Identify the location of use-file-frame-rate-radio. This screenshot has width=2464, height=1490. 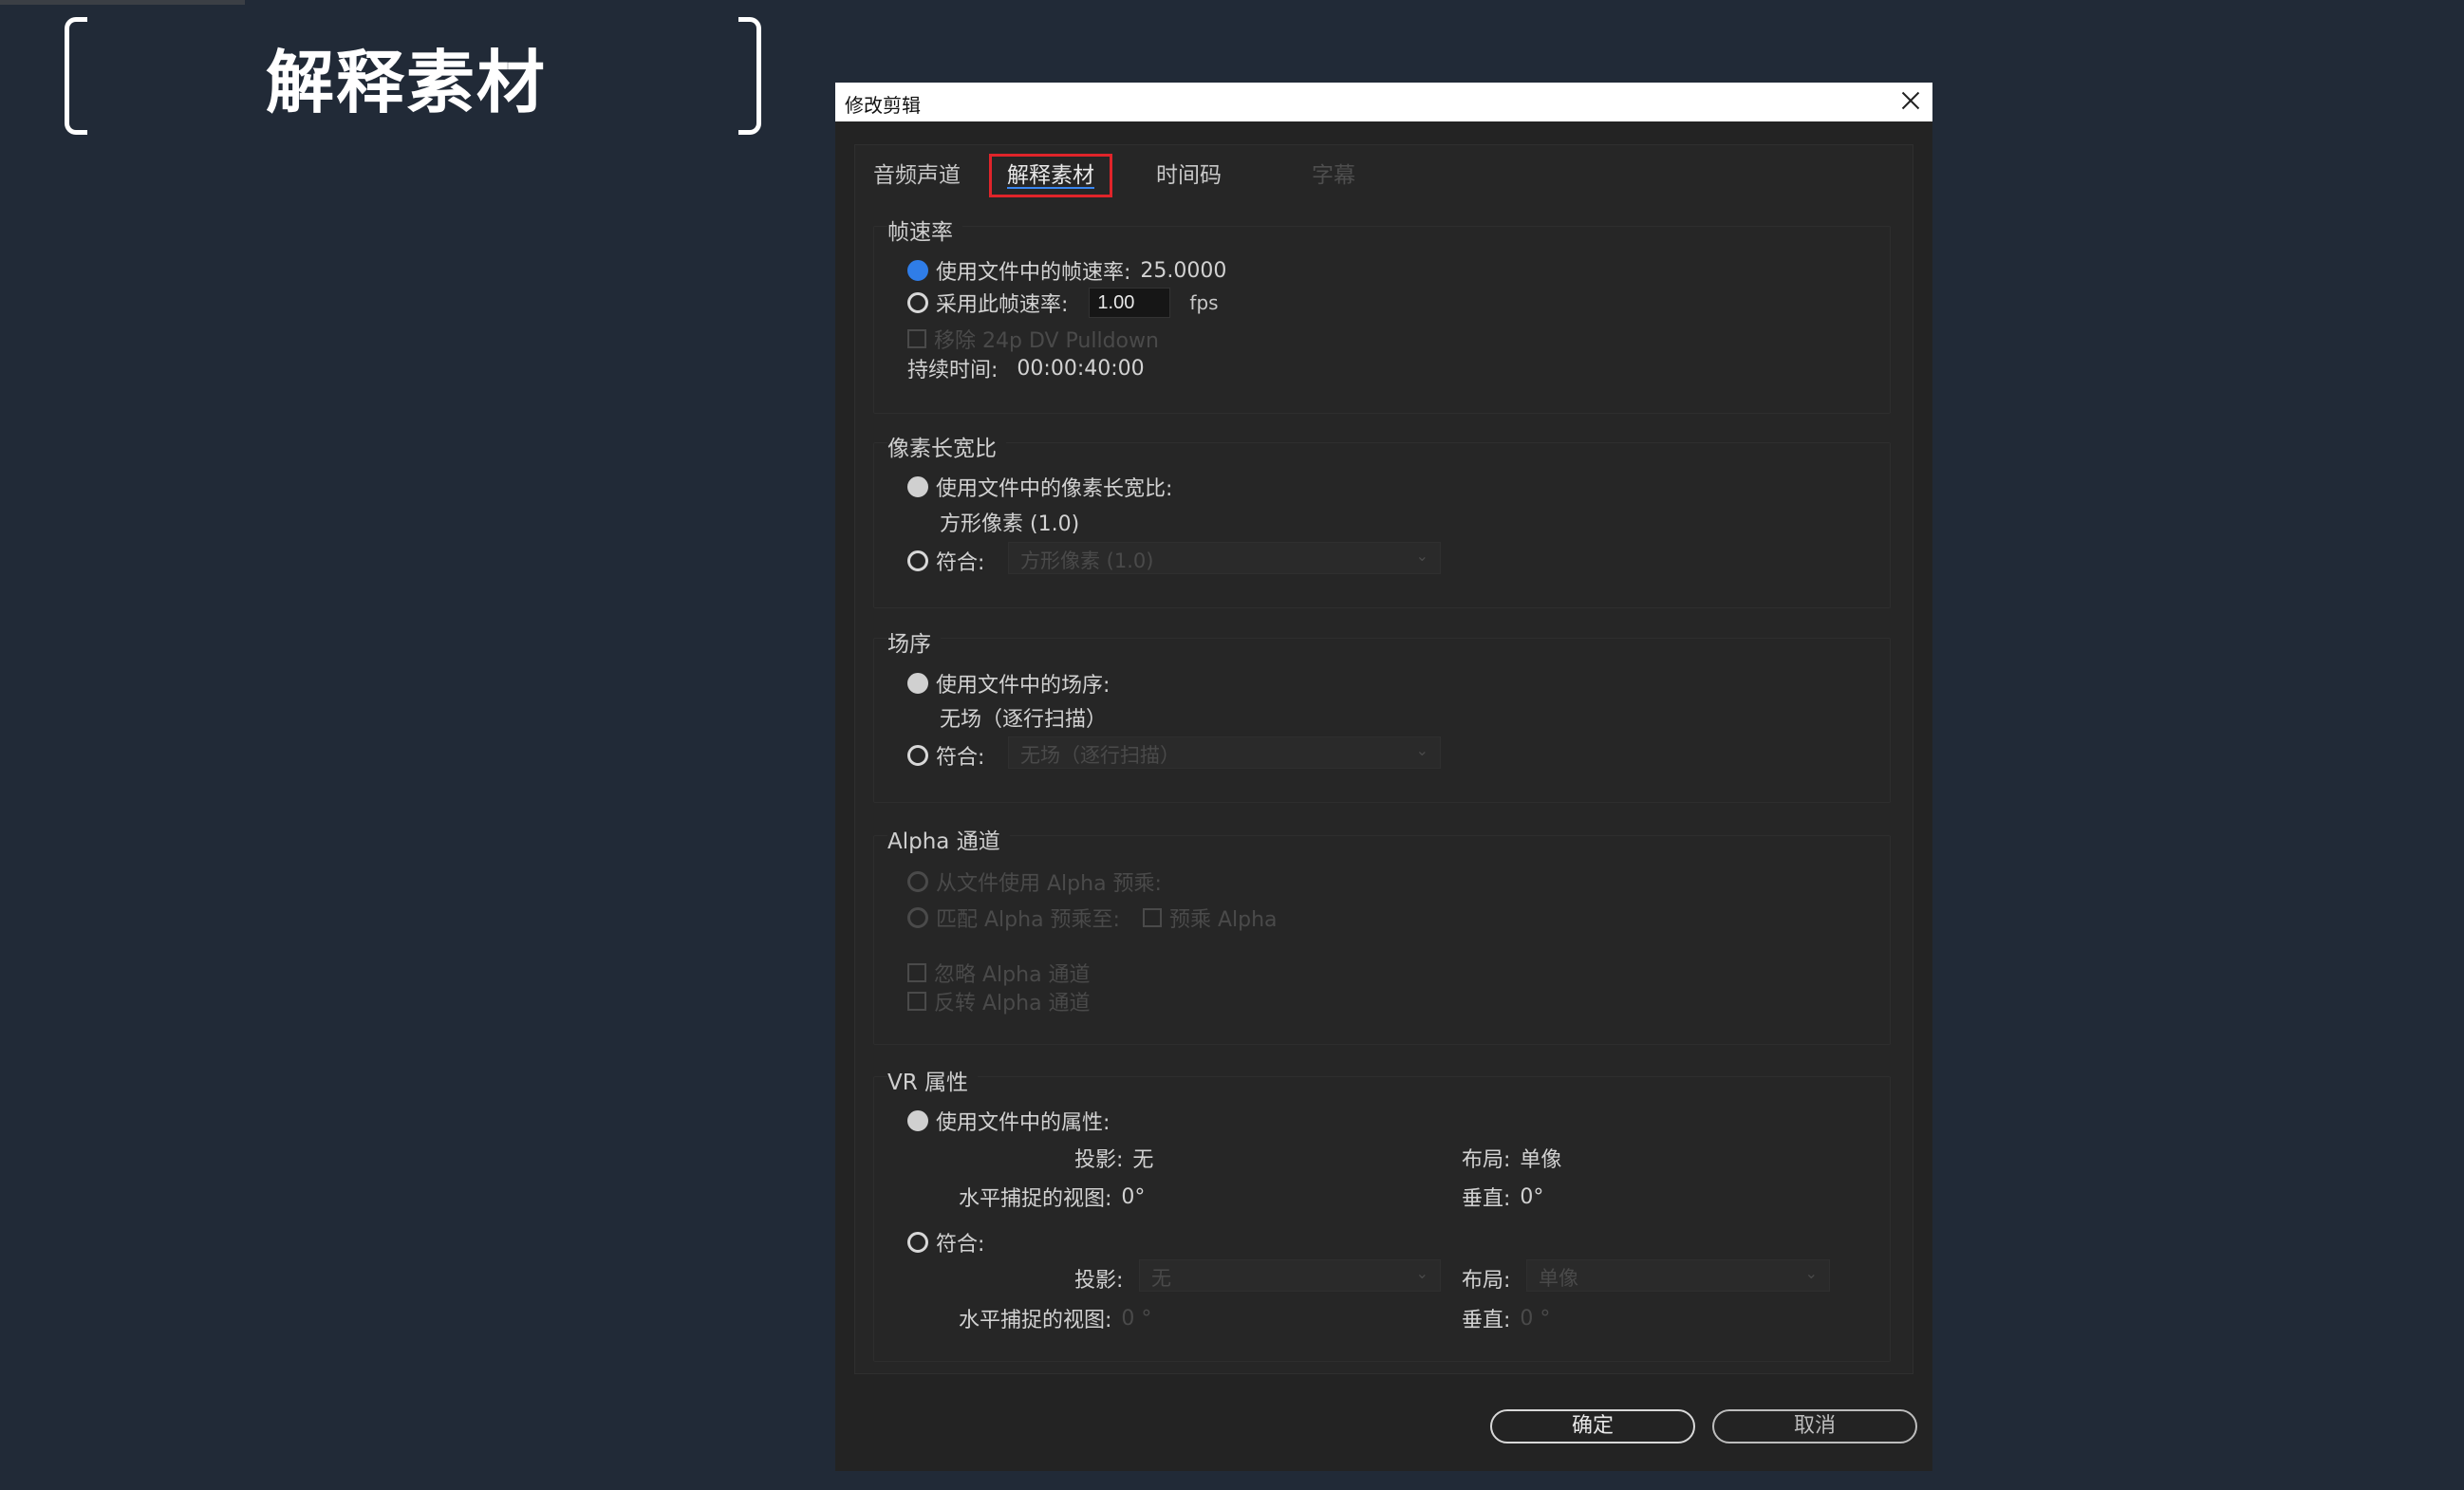
(918, 270).